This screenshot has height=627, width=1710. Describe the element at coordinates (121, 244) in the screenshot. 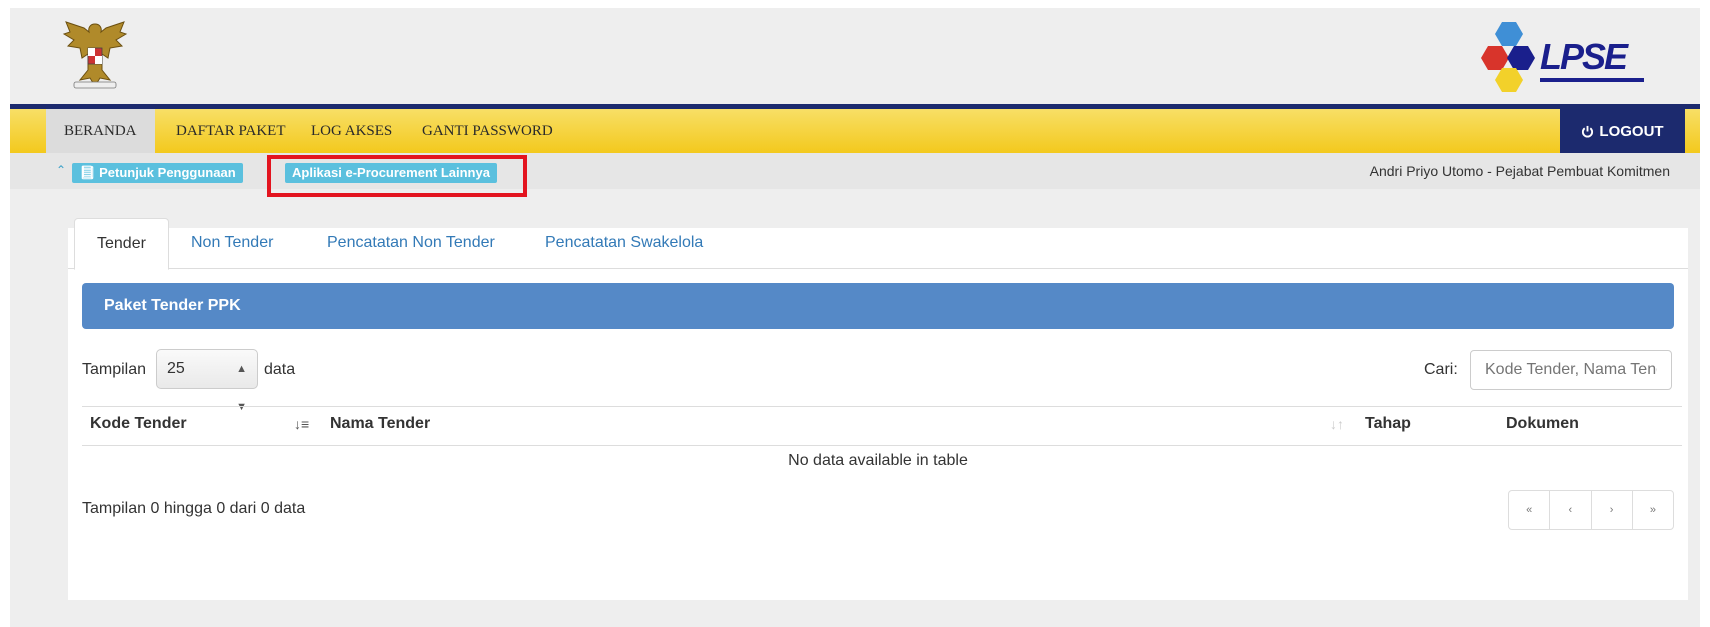

I see `tab-tender: Tender` at that location.